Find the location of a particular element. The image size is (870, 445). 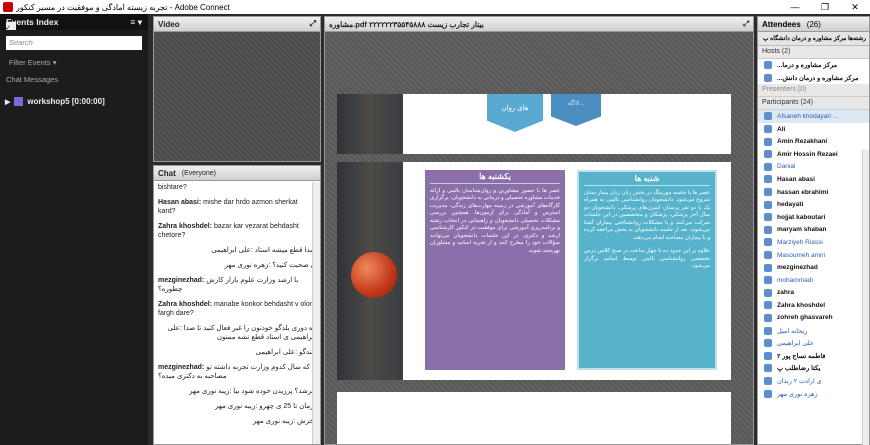

participant-row: Danial is located at coordinates (813, 167).